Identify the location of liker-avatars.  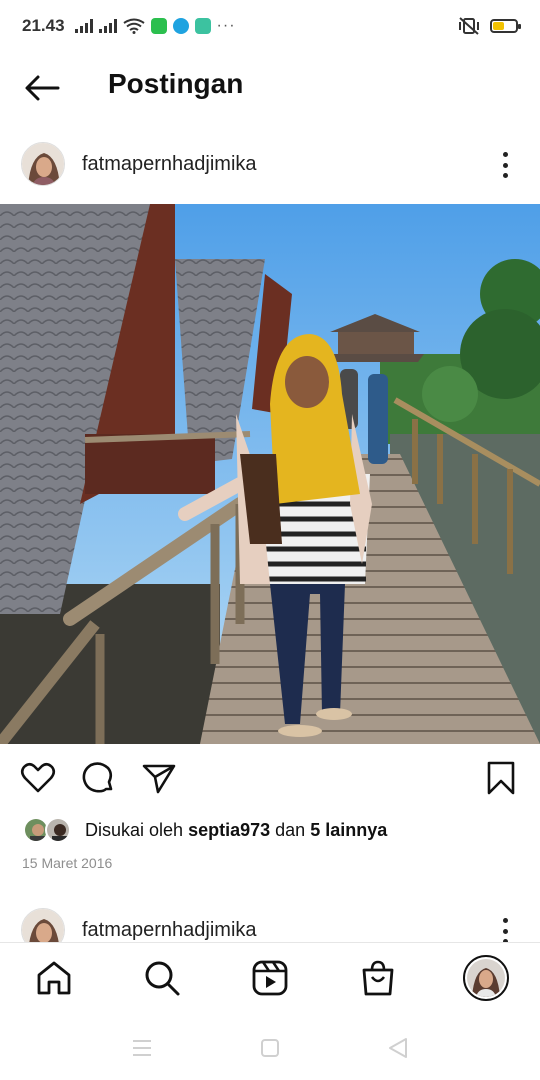
(49, 830).